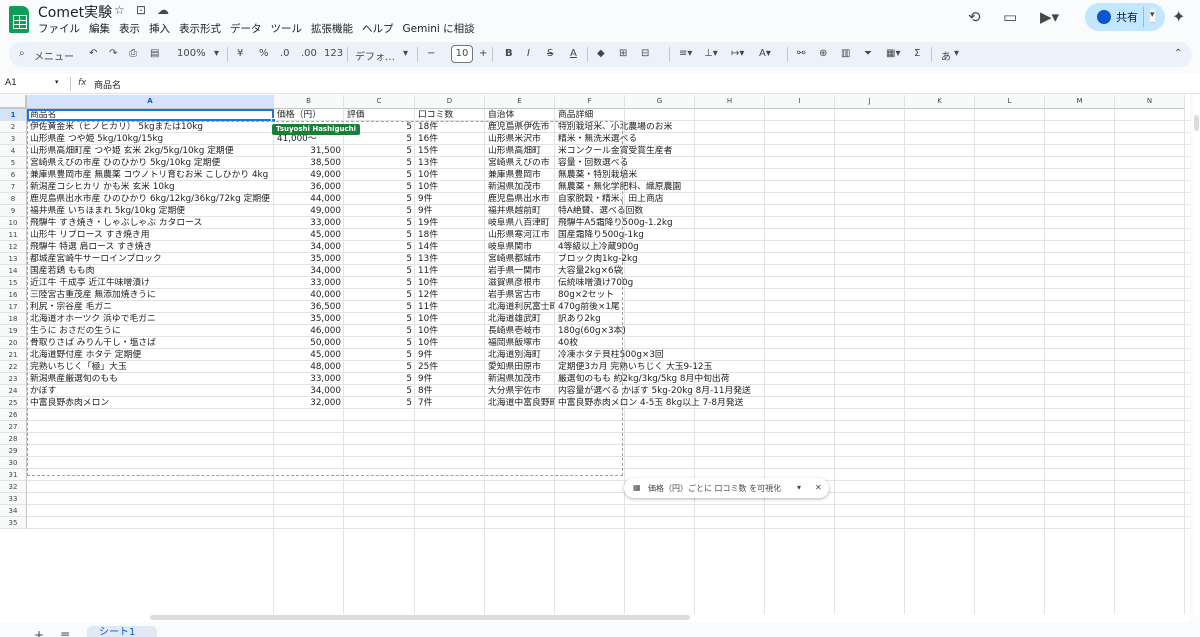  Describe the element at coordinates (122, 631) in the screenshot. I see `sheet-tab: シート1` at that location.